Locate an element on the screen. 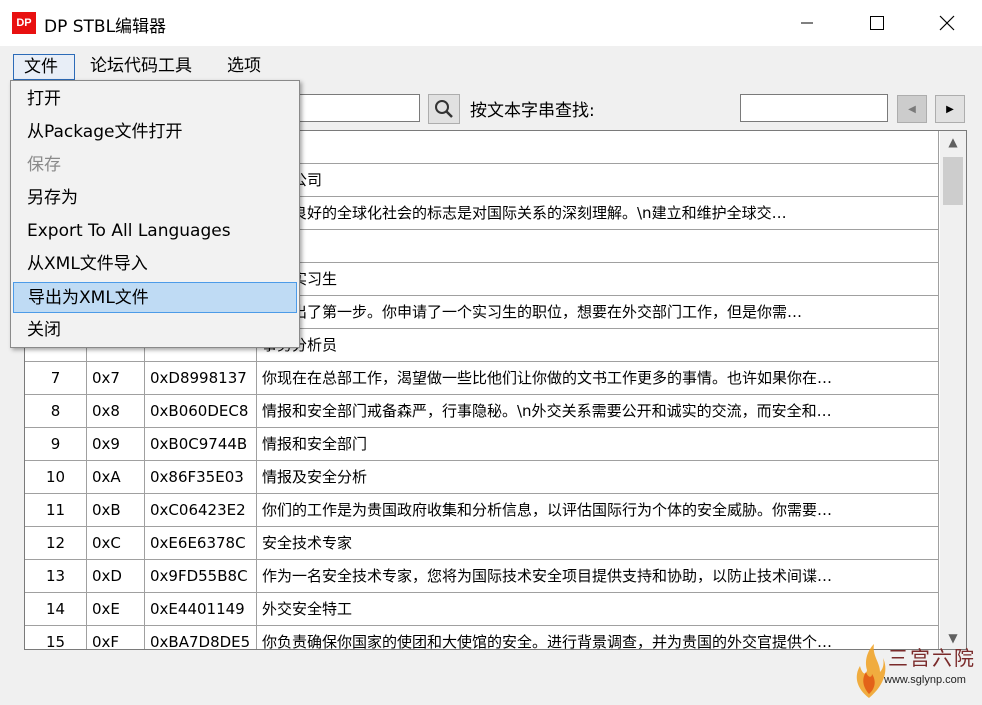 This screenshot has width=982, height=705. row-key: 0xE6E6378C is located at coordinates (201, 543).